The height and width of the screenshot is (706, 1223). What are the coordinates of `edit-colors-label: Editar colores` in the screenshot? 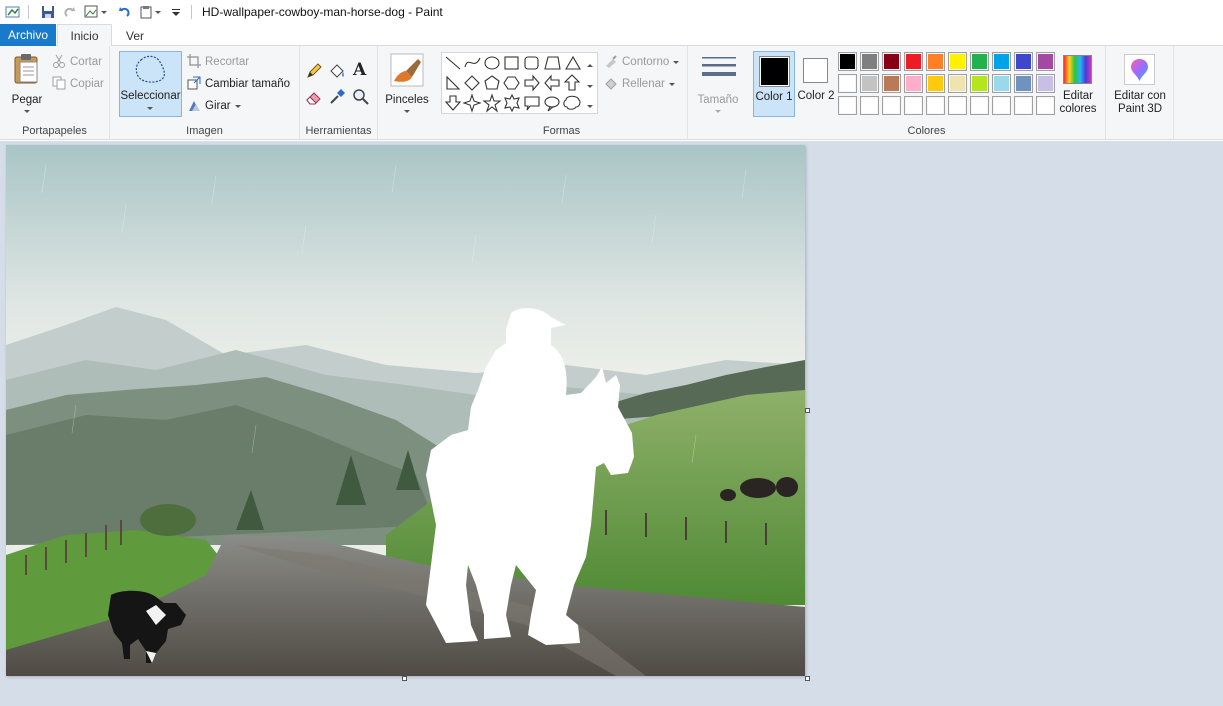 It's located at (1078, 102).